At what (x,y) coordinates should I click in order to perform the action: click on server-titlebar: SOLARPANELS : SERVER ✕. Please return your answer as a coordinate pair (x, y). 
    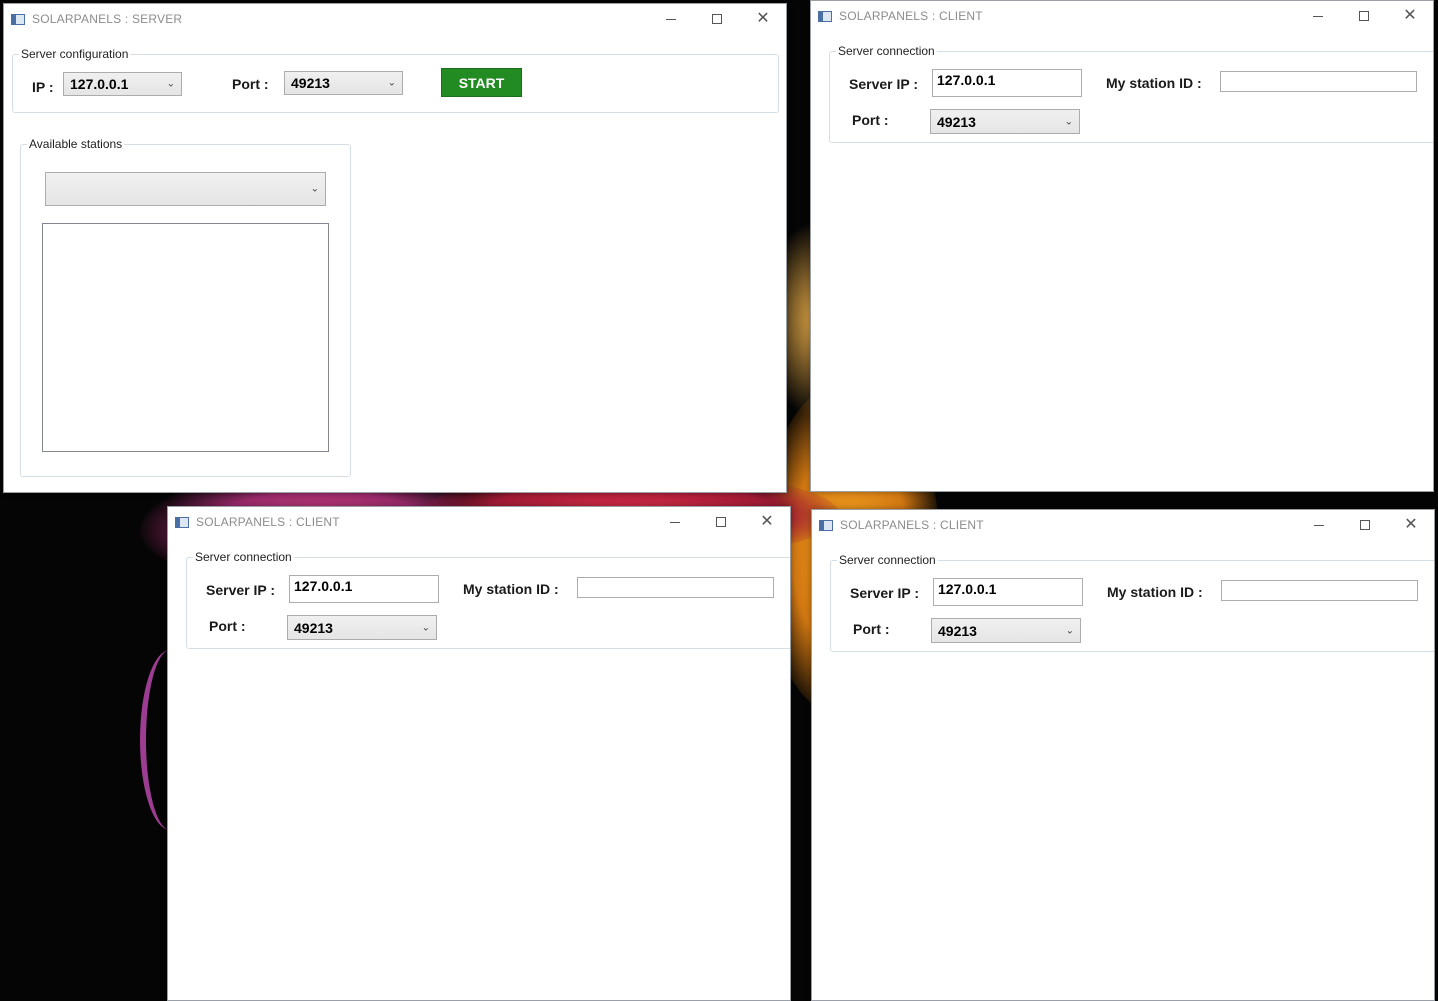
    Looking at the image, I should click on (395, 19).